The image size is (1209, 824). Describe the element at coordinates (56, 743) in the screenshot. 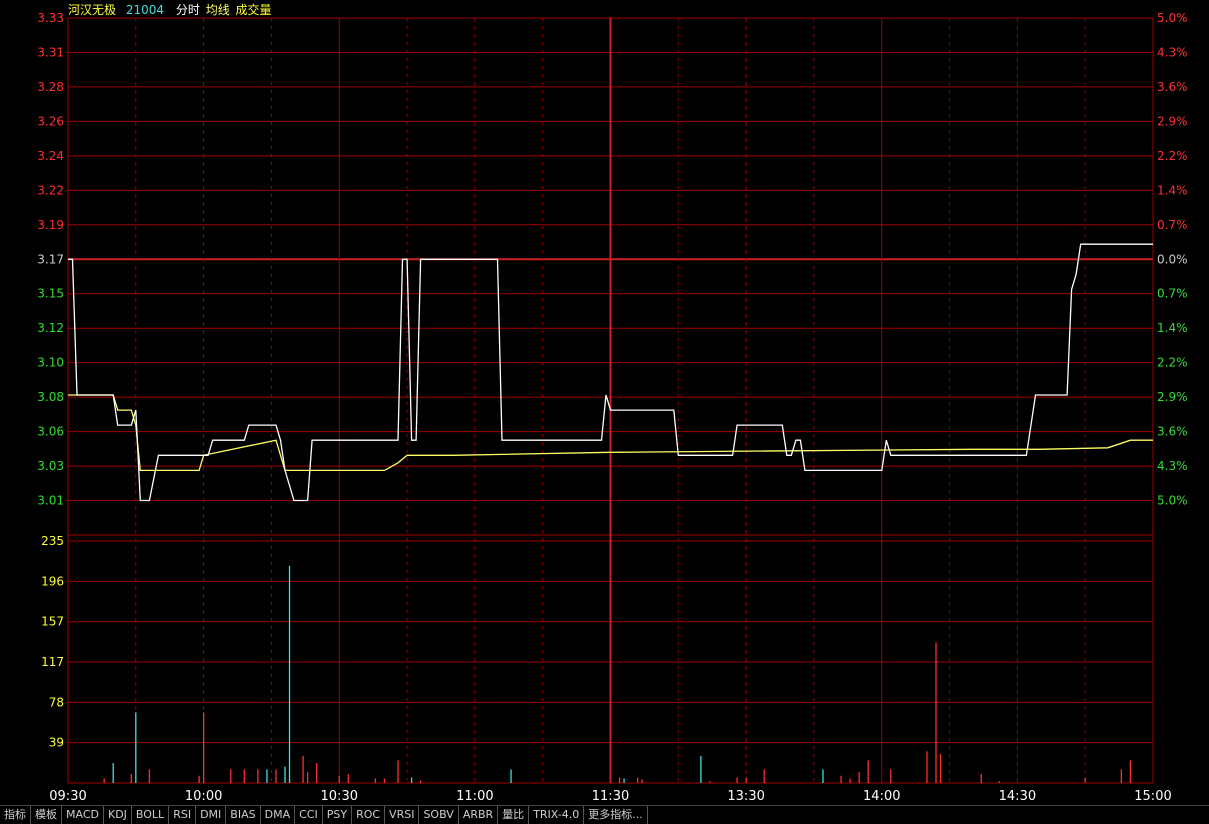

I see `volume-tick-label: 39` at that location.